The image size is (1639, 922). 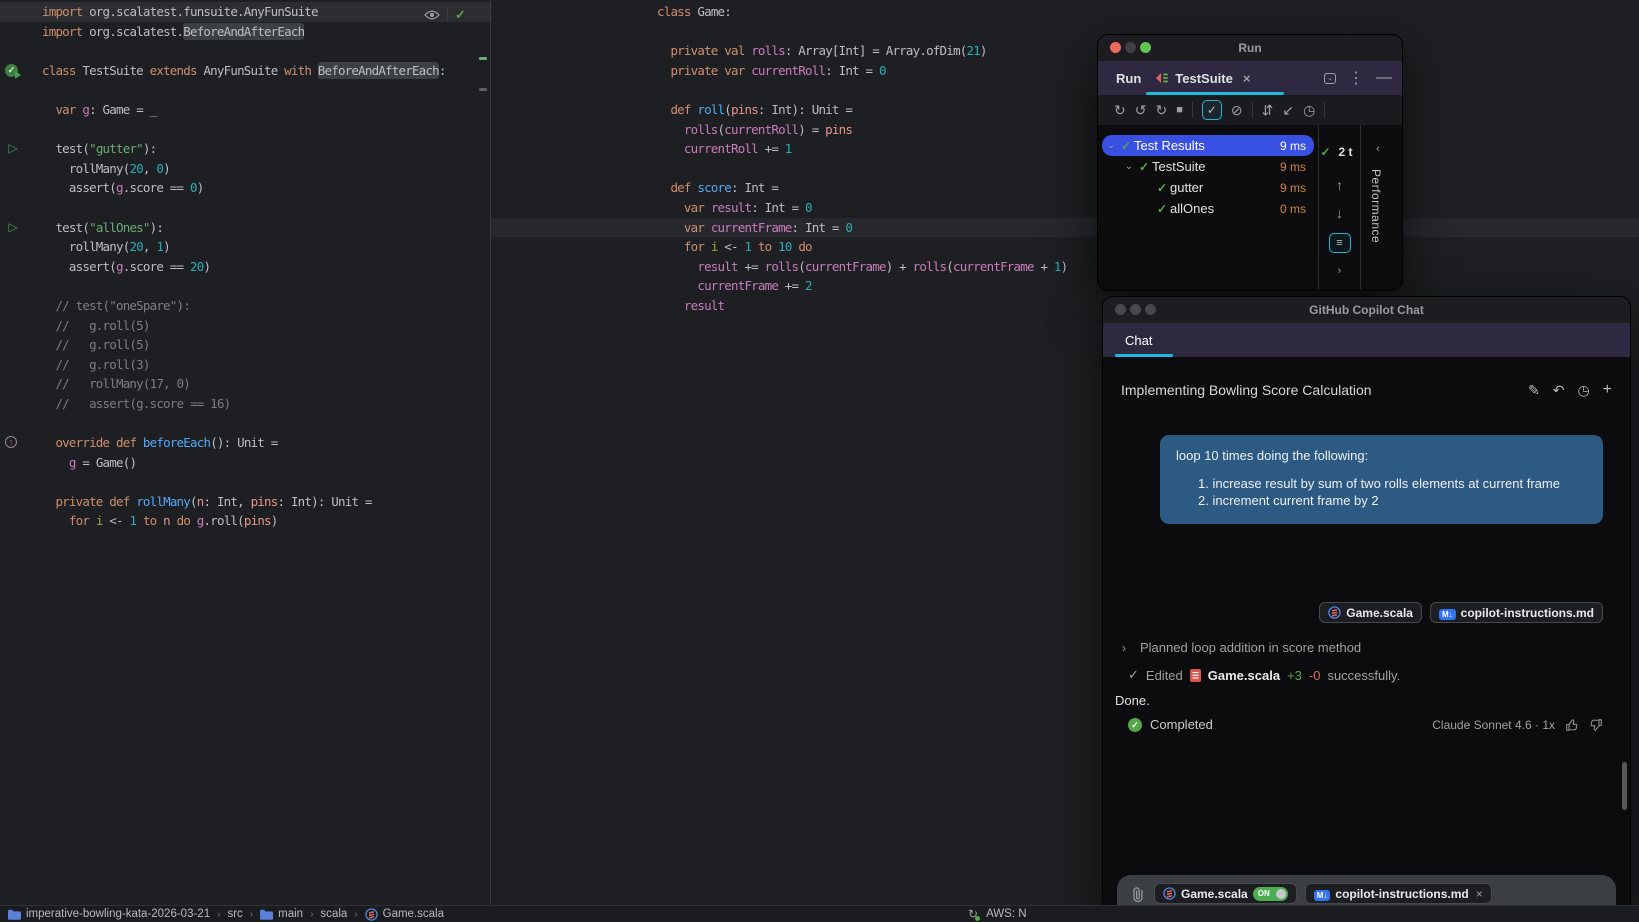 What do you see at coordinates (245, 110) in the screenshot?
I see `code-line: var g: Game = _` at bounding box center [245, 110].